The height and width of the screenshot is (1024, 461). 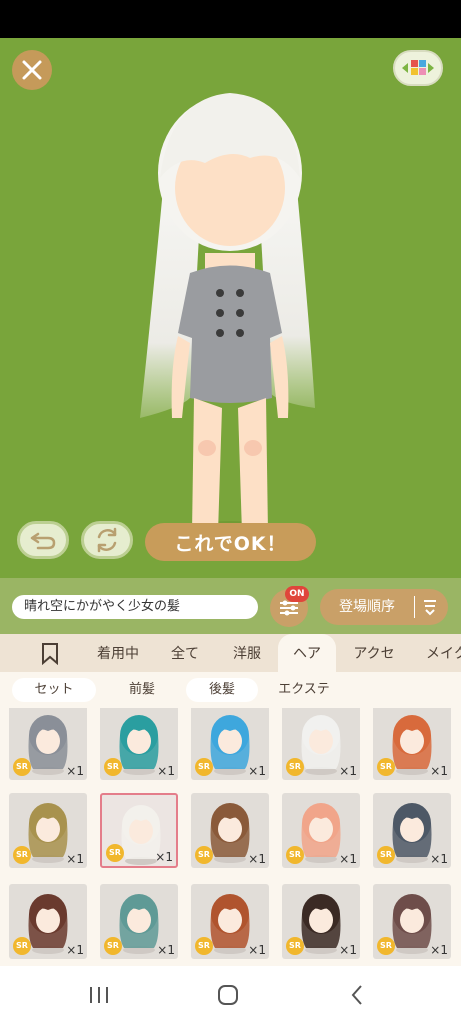 What do you see at coordinates (54, 690) in the screenshot?
I see `subtab-set: セット` at bounding box center [54, 690].